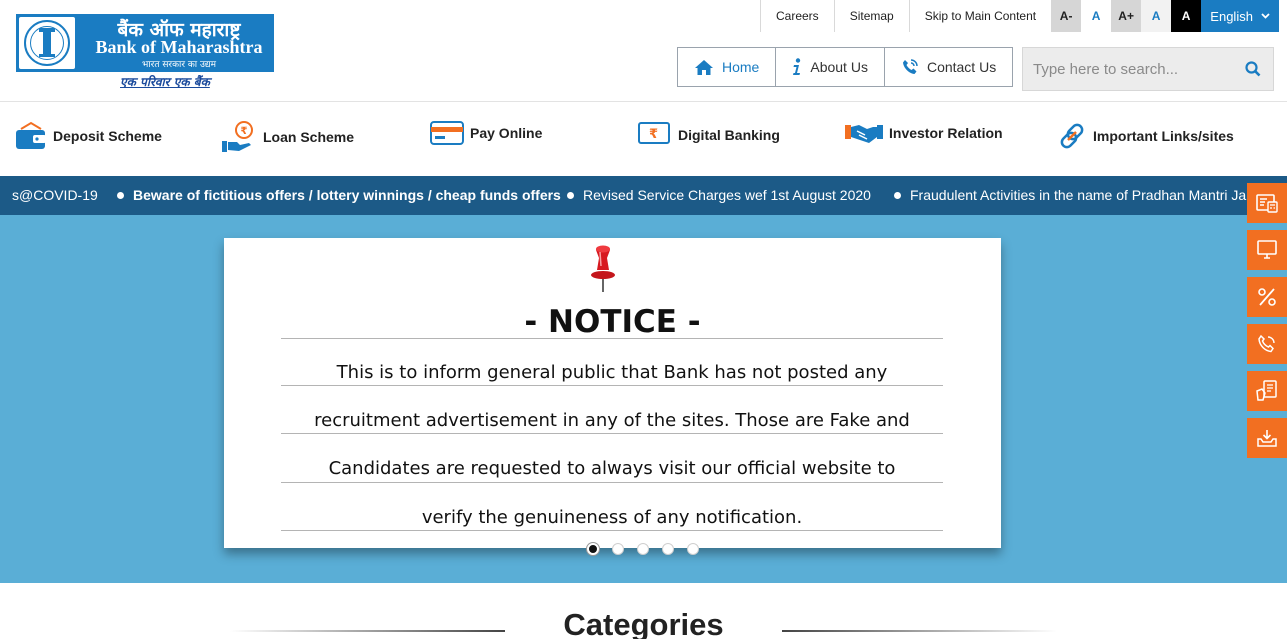 This screenshot has width=1287, height=639. Describe the element at coordinates (864, 134) in the screenshot. I see `handshake-icon` at that location.